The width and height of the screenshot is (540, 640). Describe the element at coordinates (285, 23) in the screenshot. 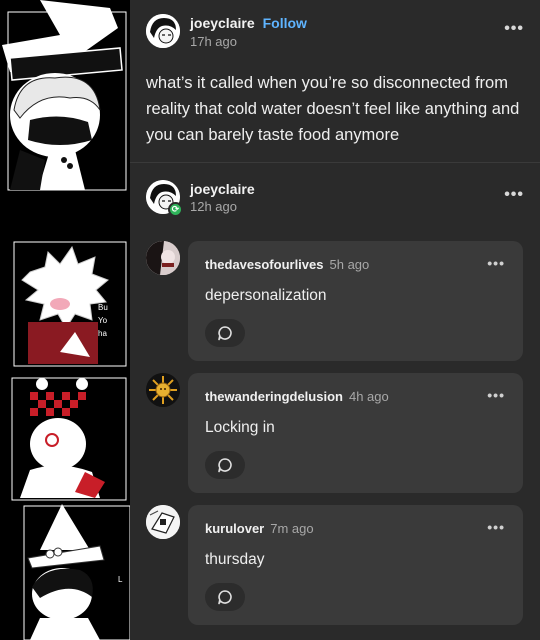

I see `follow-button: Follow` at that location.